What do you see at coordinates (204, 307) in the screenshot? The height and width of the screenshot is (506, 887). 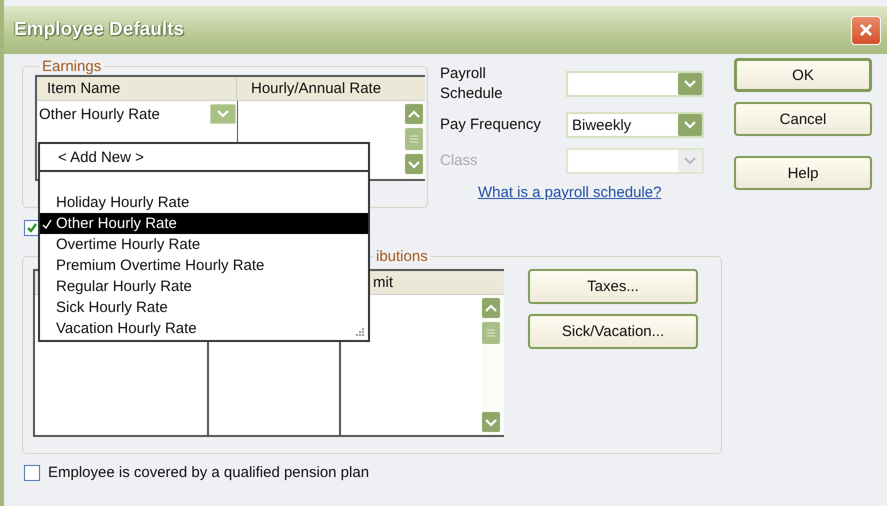 I see `dropdown-option: Sick Hourly Rate` at bounding box center [204, 307].